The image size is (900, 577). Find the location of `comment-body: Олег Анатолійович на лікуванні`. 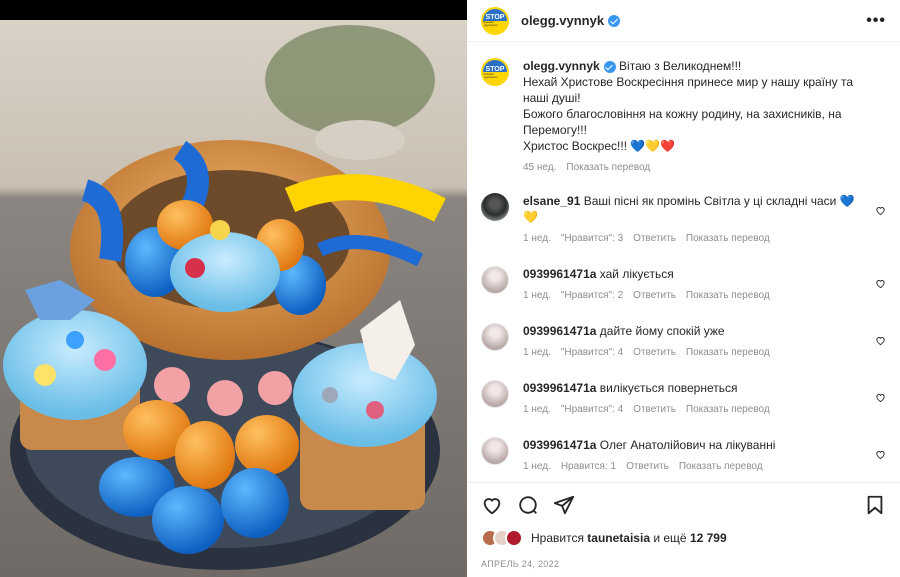

comment-body: Олег Анатолійович на лікуванні is located at coordinates (687, 445).